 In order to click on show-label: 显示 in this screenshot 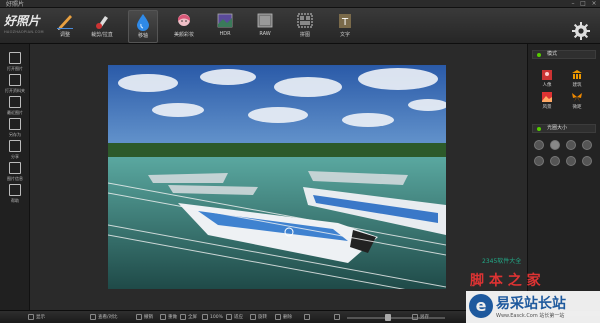, I will do `click(40, 317)`.